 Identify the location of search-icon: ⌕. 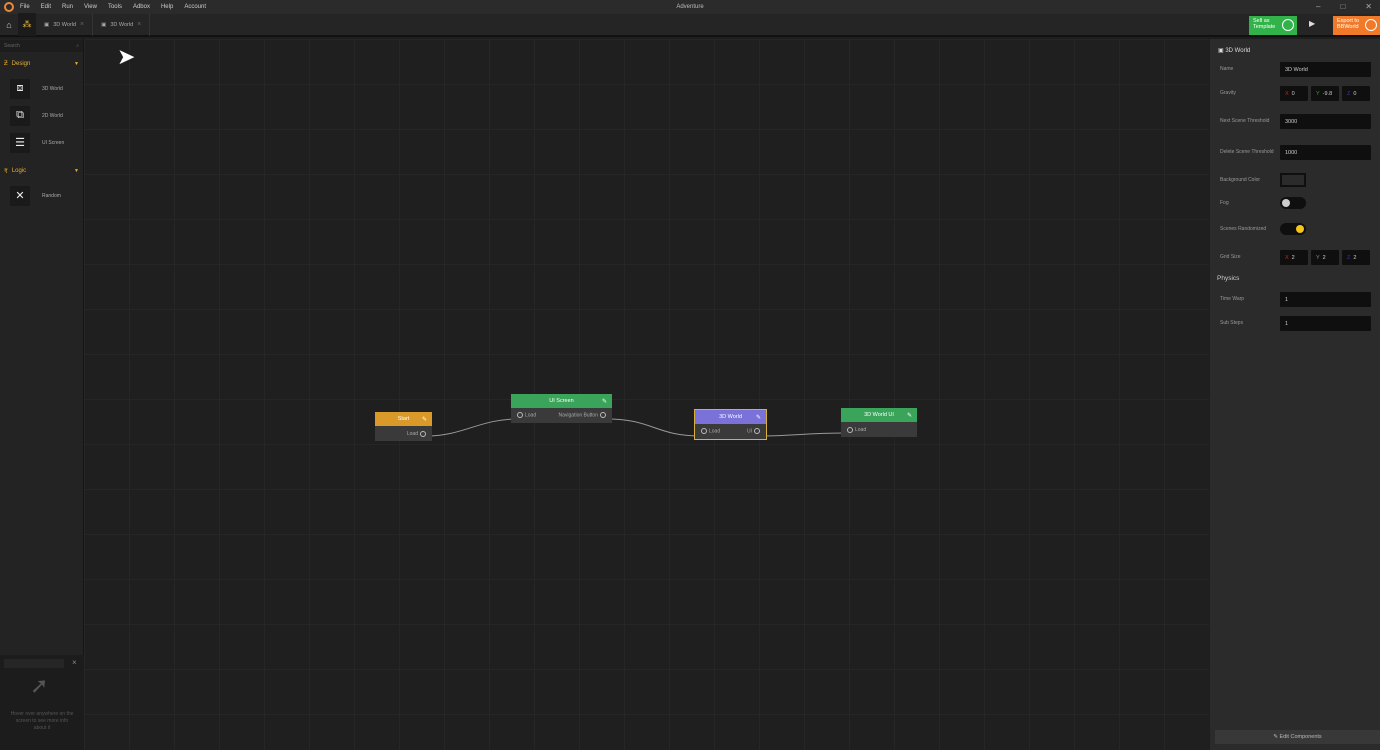
(77, 46).